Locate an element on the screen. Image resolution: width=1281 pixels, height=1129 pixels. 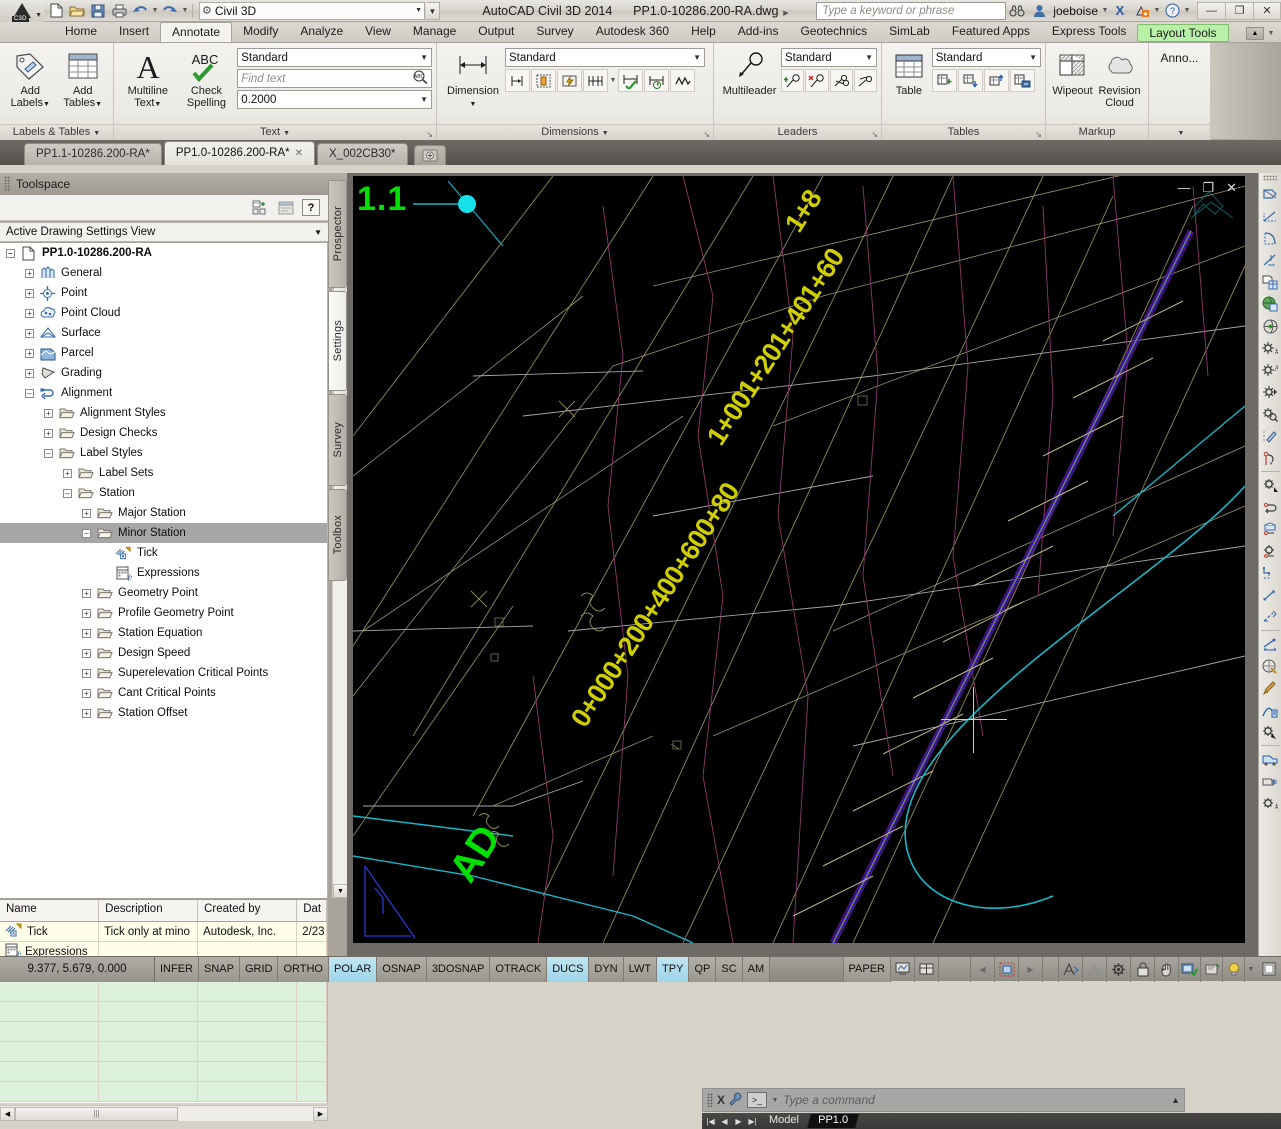
status-toggle-dyn: DYN is located at coordinates (606, 969).